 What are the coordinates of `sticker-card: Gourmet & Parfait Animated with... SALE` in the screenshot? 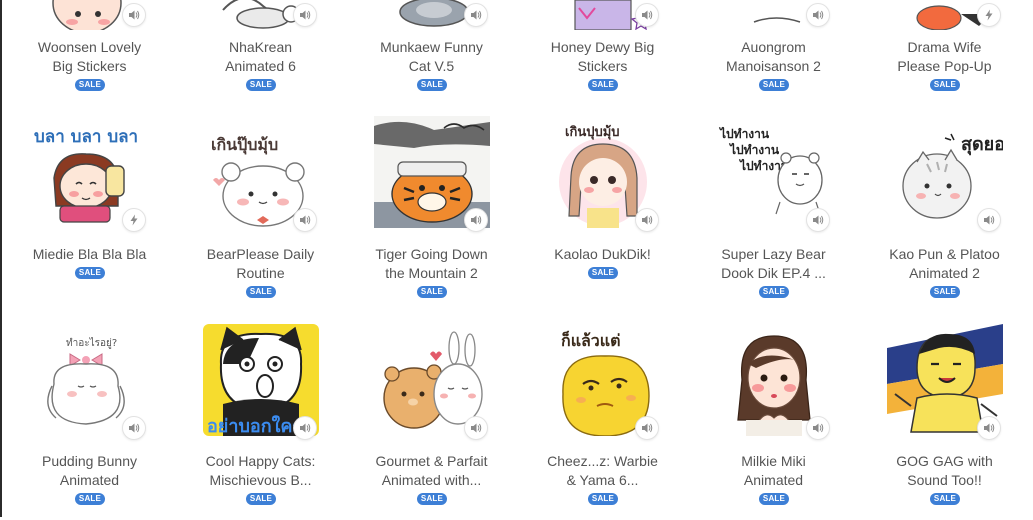 It's located at (431, 420).